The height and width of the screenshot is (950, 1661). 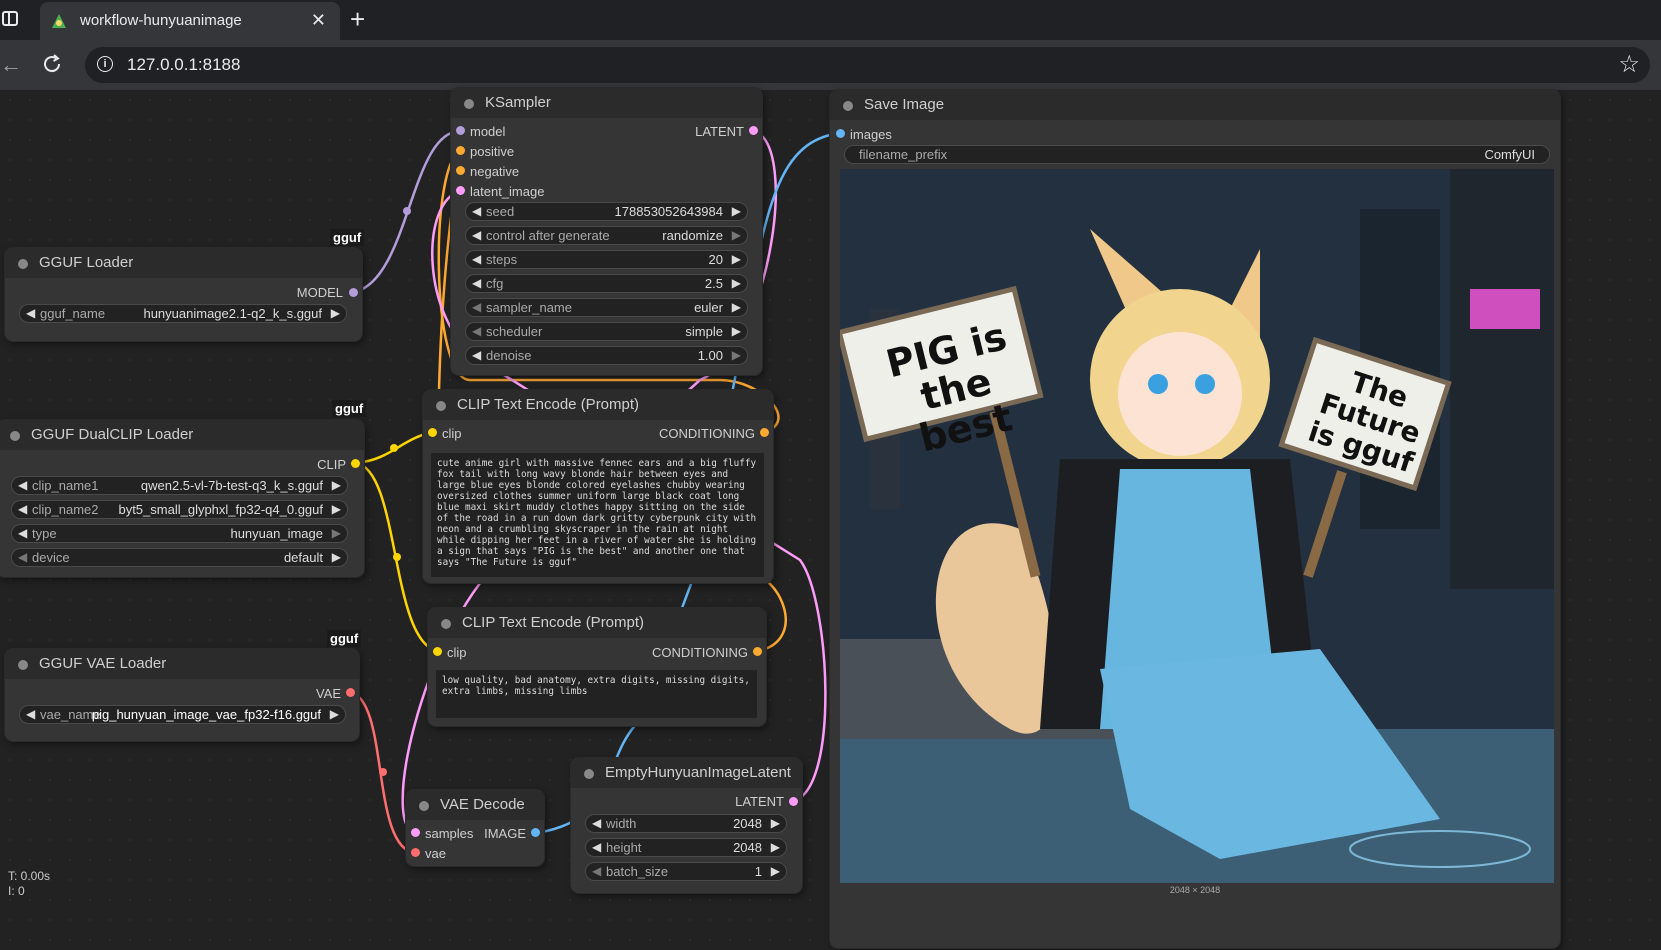 I want to click on input-slot-clip, so click(x=437, y=651).